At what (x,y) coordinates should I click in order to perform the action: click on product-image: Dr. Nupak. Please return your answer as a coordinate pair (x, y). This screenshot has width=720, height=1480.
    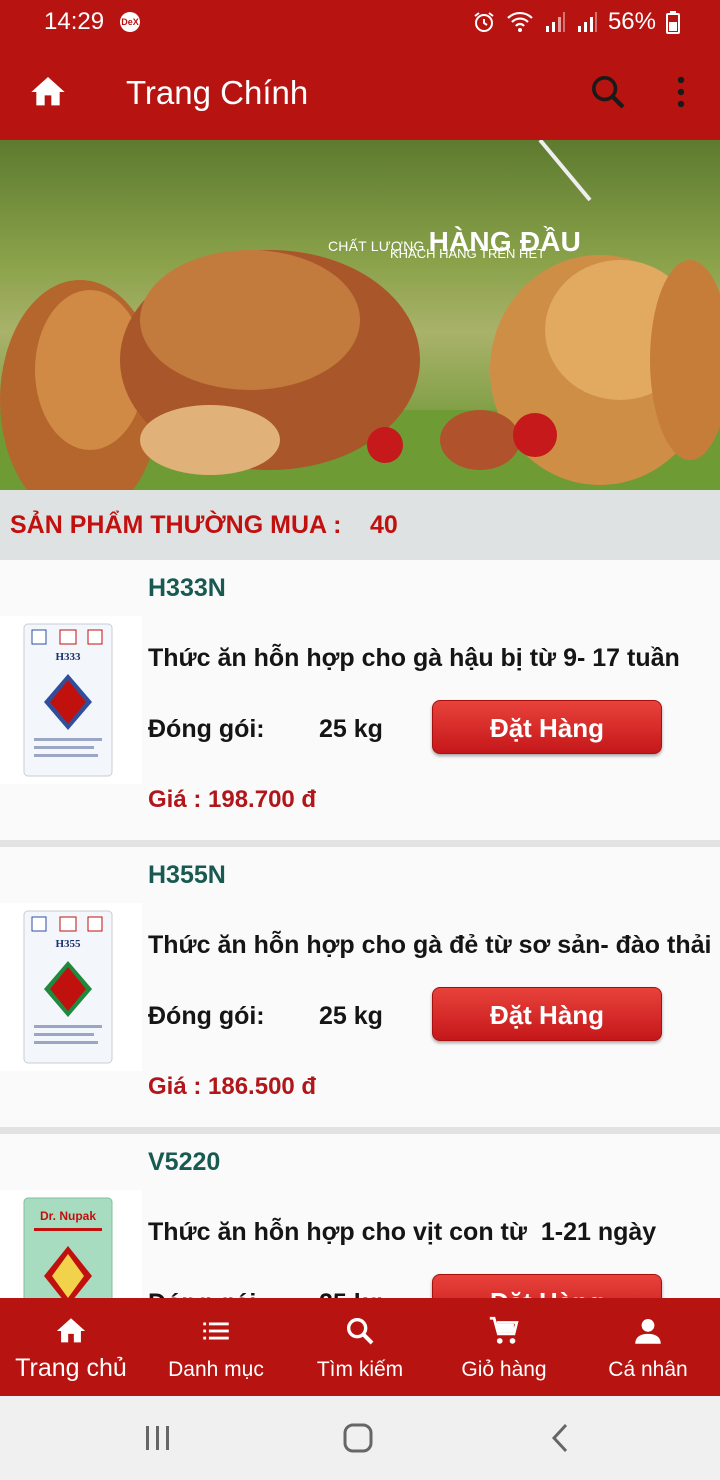
    Looking at the image, I should click on (71, 1244).